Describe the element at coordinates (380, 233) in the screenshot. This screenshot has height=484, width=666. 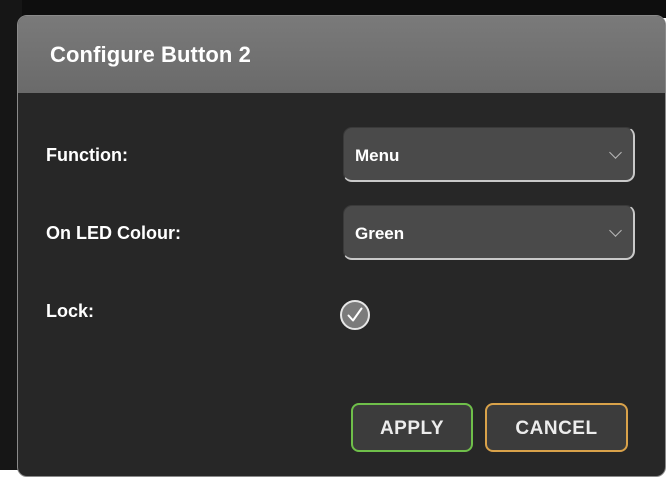
I see `led-colour-select-value: Green` at that location.